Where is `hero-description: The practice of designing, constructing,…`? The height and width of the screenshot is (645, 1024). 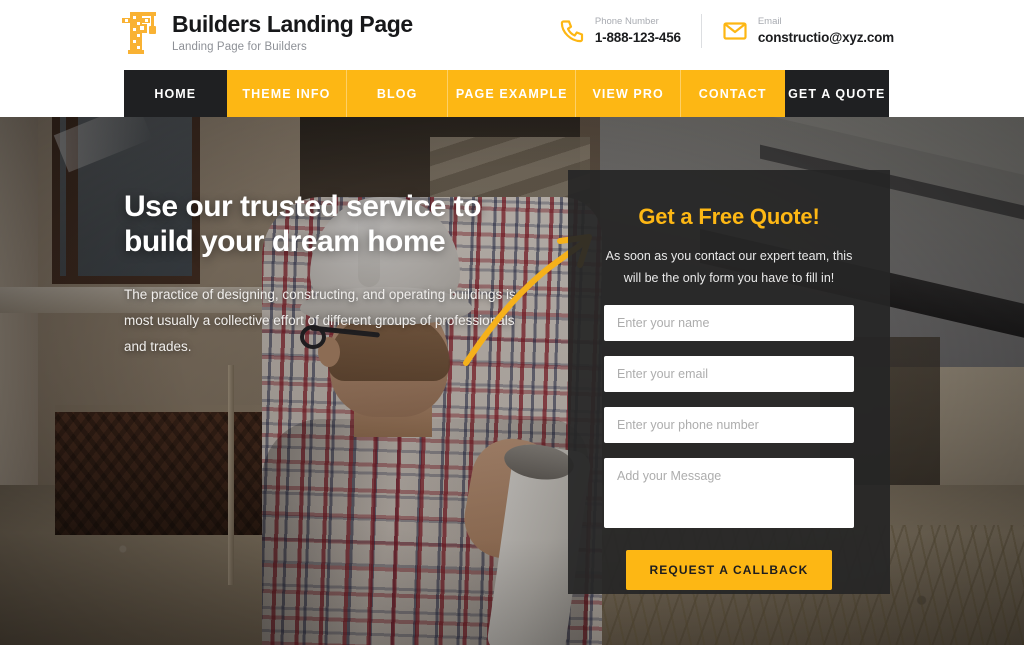 hero-description: The practice of designing, constructing,… is located at coordinates (320, 320).